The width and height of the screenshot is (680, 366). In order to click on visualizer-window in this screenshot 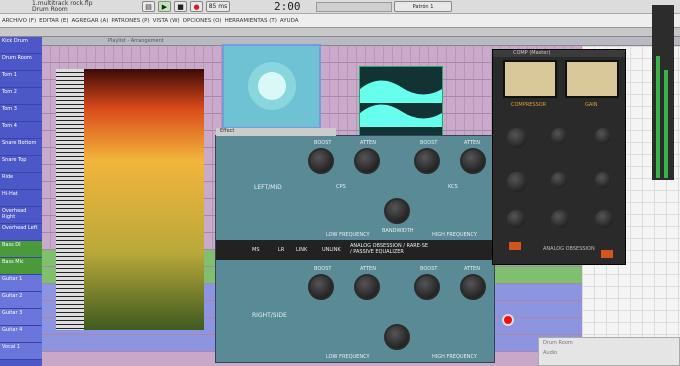, I will do `click(271, 86)`.